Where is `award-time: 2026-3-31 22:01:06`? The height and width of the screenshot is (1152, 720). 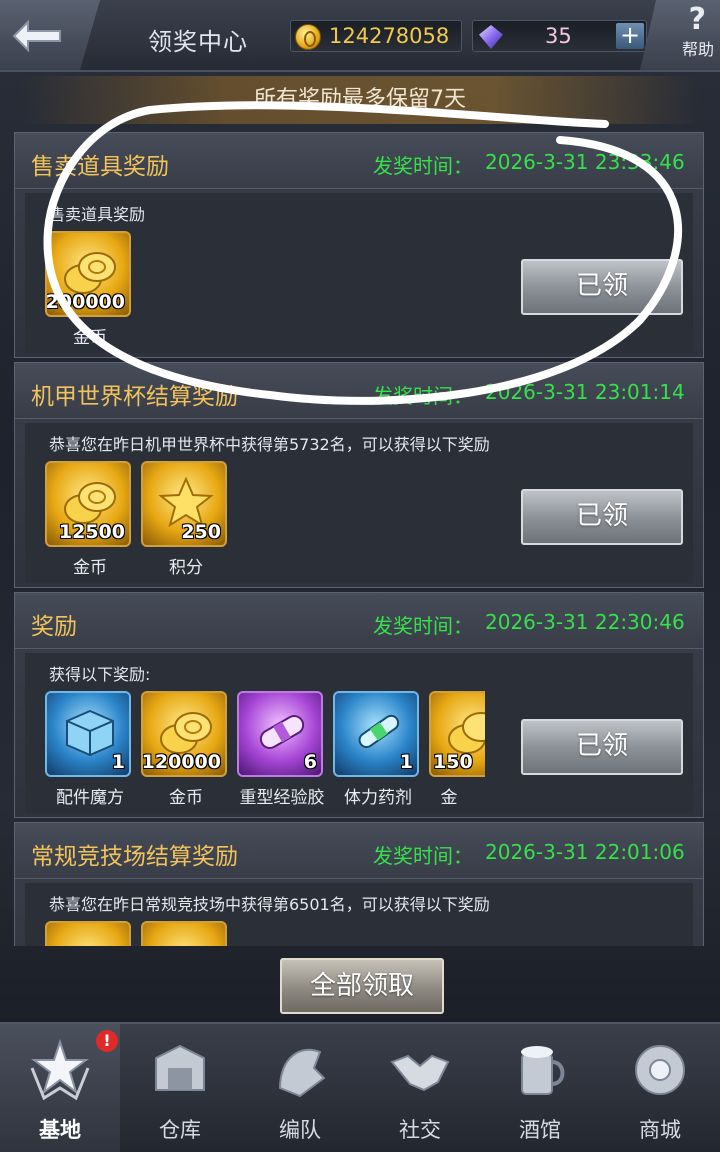 award-time: 2026-3-31 22:01:06 is located at coordinates (585, 852).